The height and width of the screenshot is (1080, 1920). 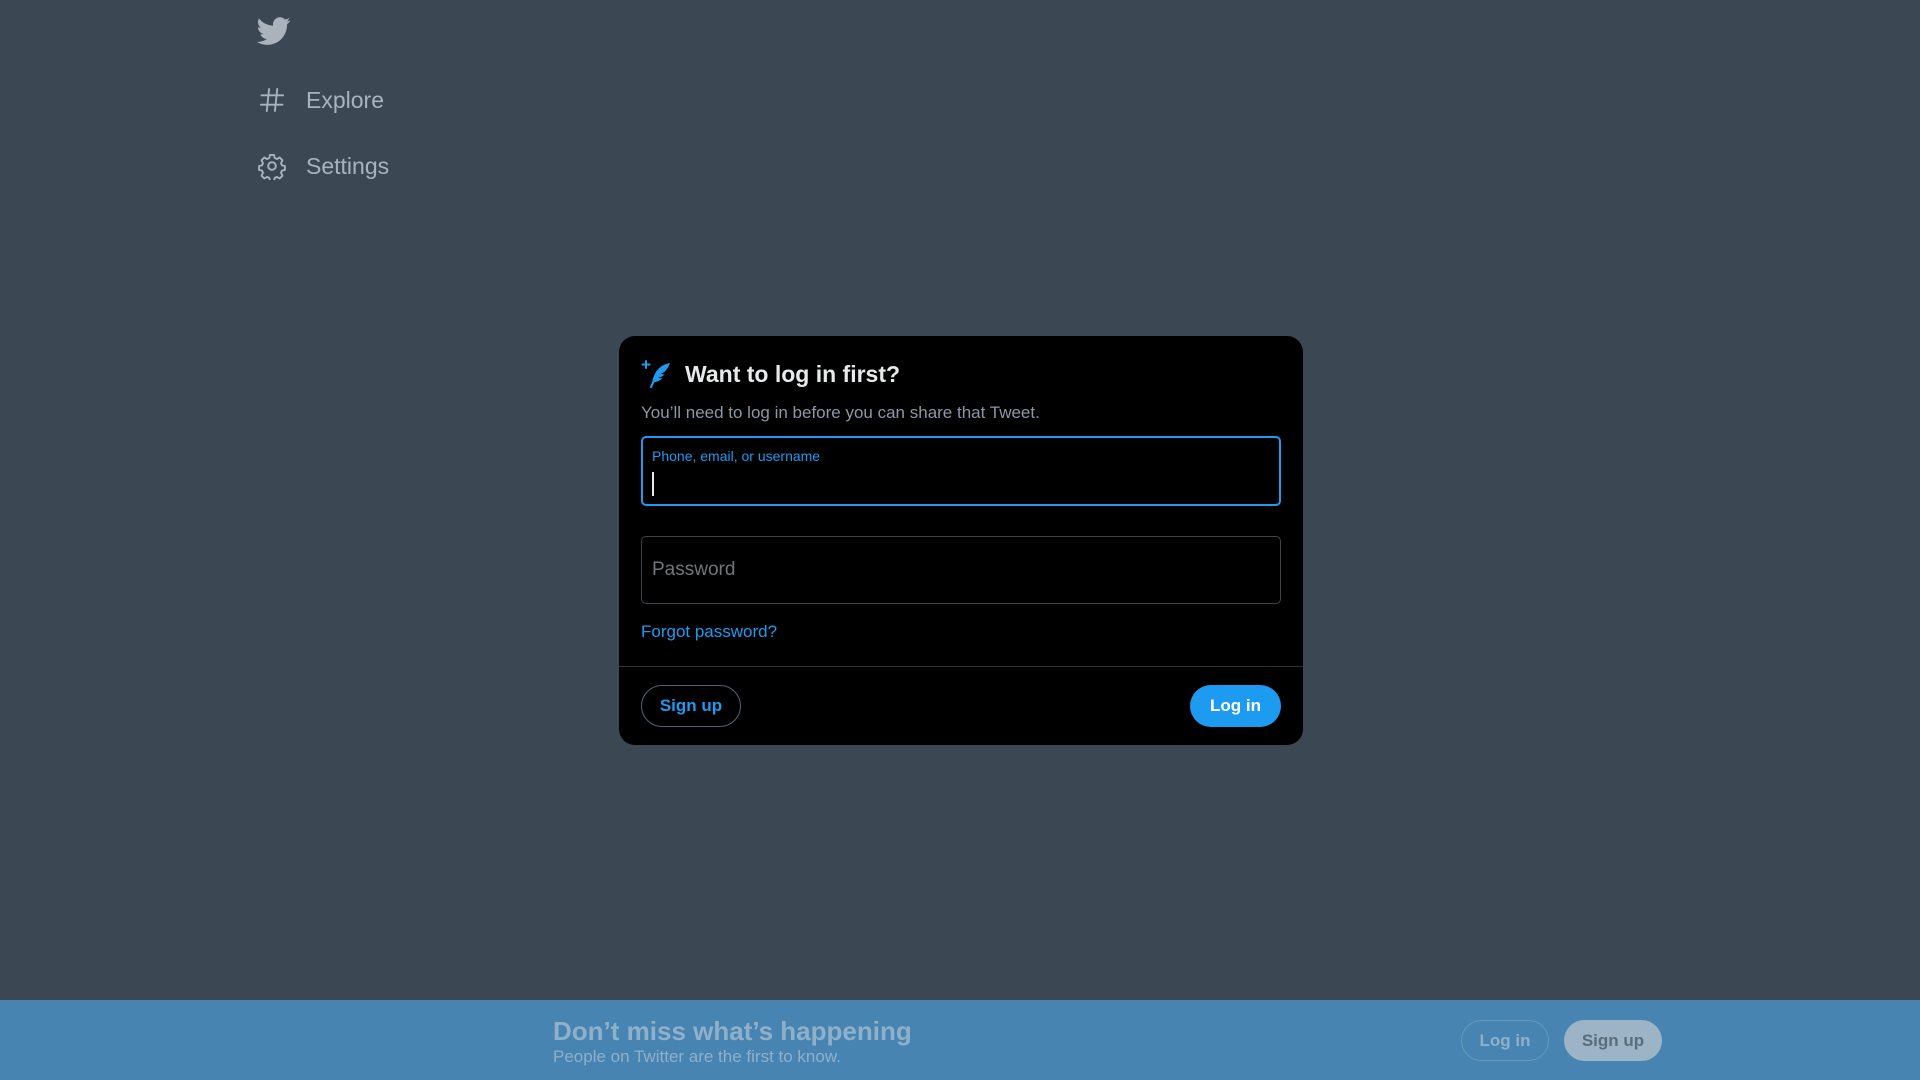 I want to click on sidebar-item-explore: Explore, so click(x=319, y=100).